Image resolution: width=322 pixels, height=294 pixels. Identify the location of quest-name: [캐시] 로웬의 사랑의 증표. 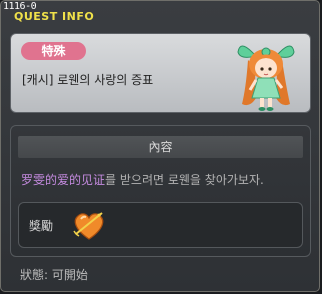
(88, 80).